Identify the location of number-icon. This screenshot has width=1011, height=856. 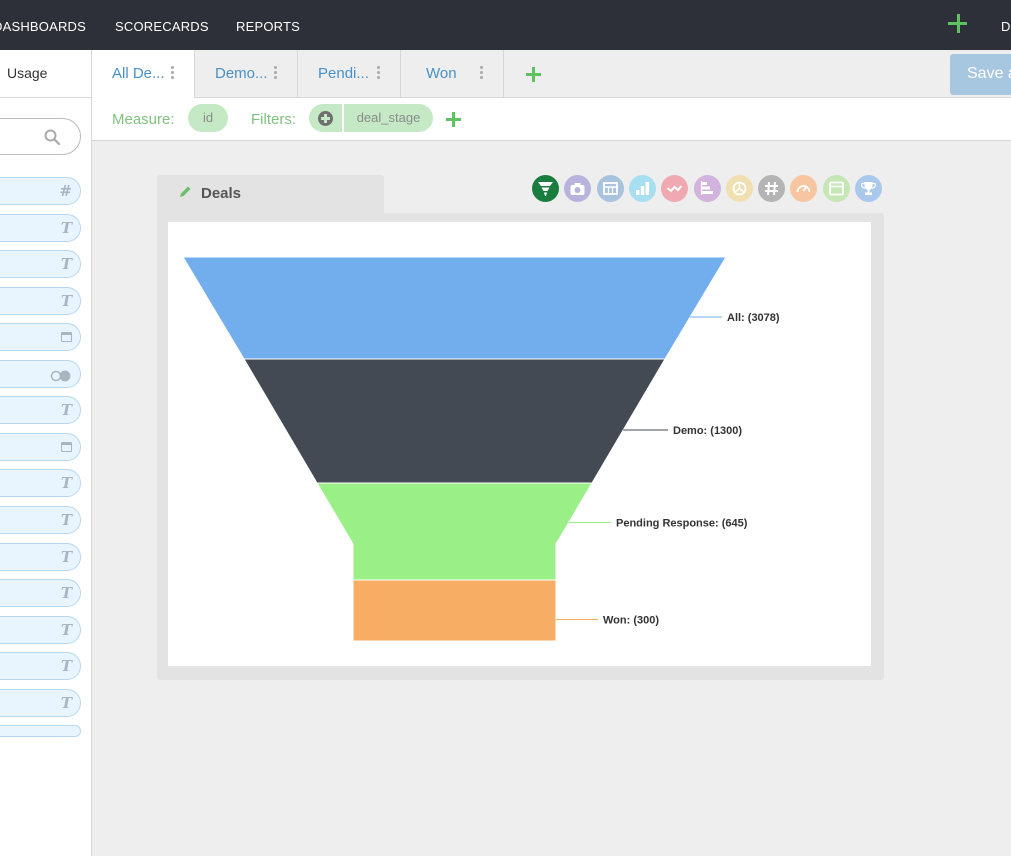
(772, 188).